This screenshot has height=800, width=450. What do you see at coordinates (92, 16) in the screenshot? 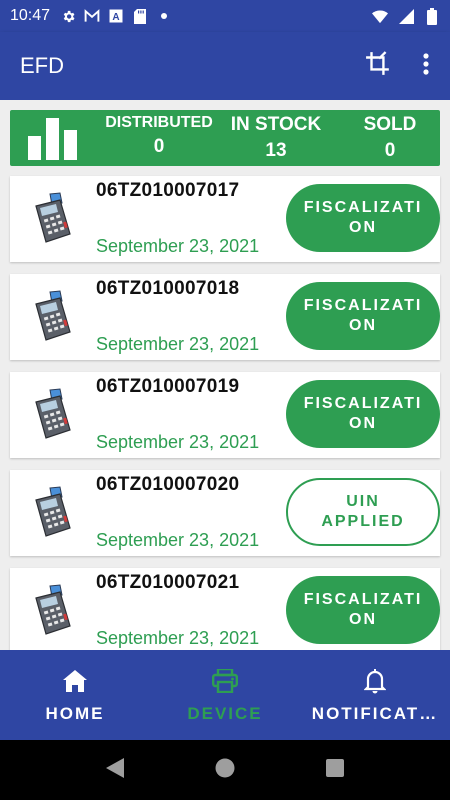
I see `gmail-icon` at bounding box center [92, 16].